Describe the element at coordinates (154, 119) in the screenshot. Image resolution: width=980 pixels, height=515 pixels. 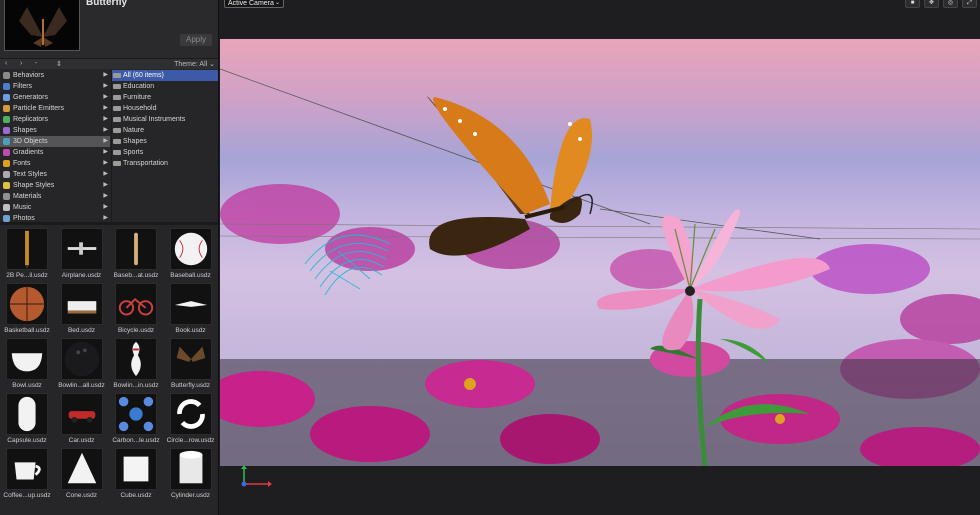
I see `subcategory-label: Musical Instruments` at that location.